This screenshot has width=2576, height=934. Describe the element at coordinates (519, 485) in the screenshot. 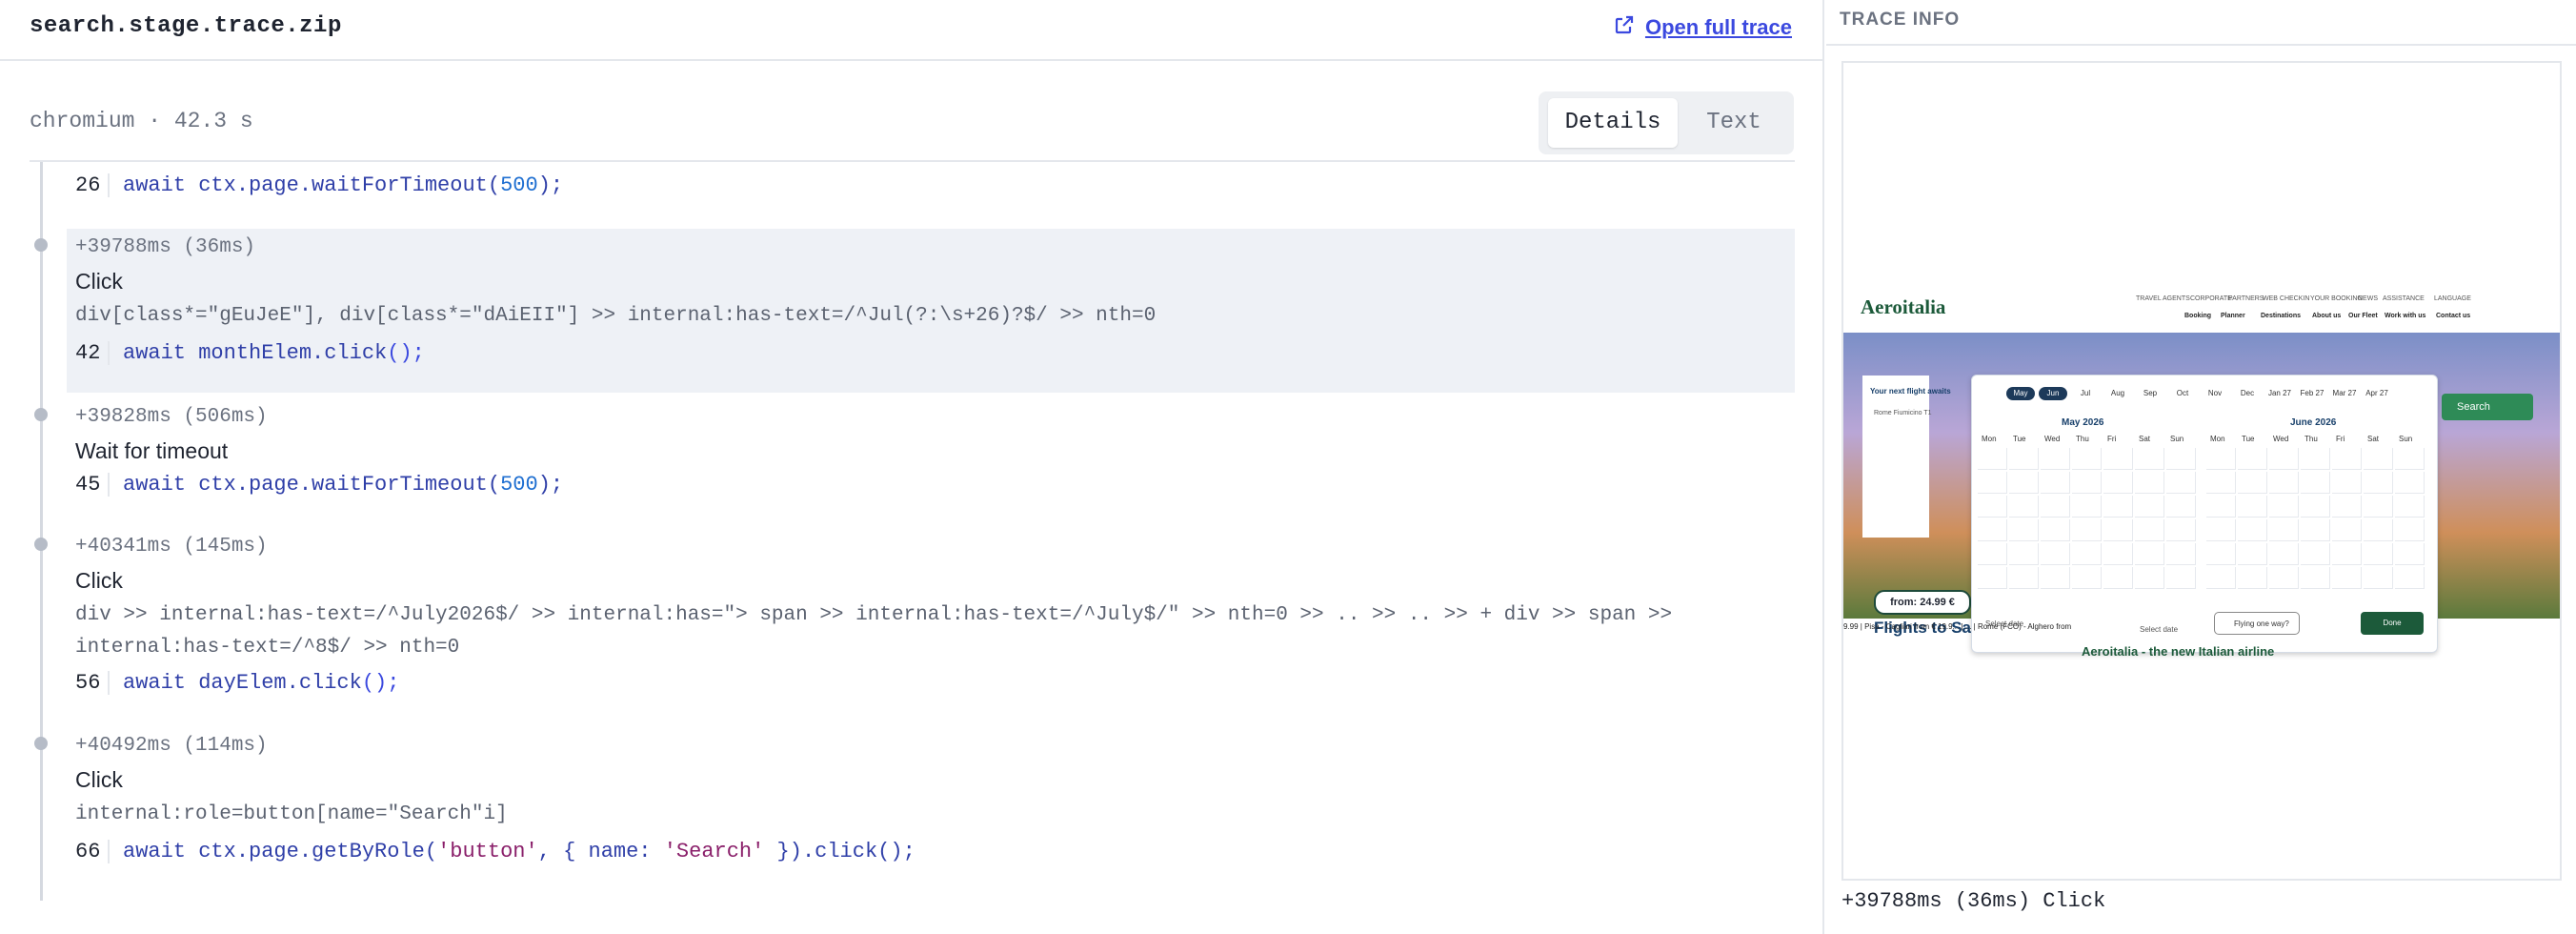

I see `code-number: 500` at that location.